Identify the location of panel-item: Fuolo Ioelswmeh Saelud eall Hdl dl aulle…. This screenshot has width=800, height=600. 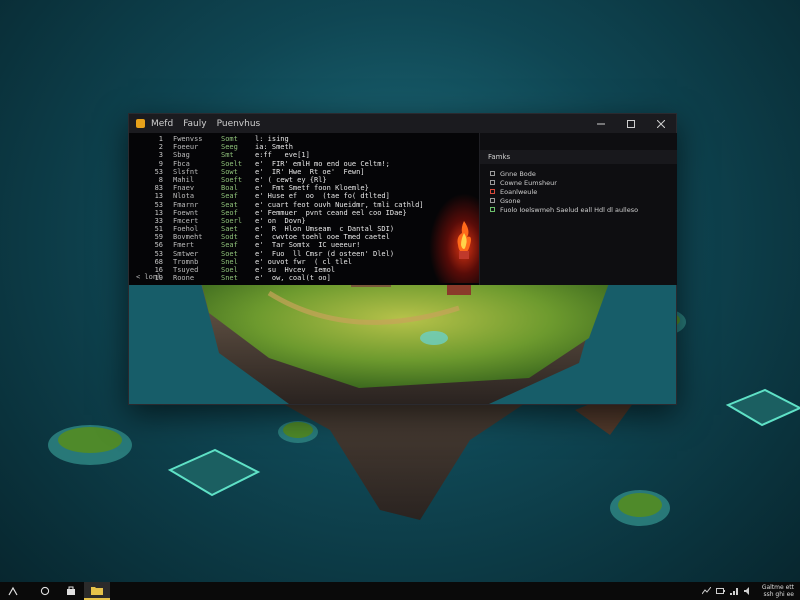
(564, 209).